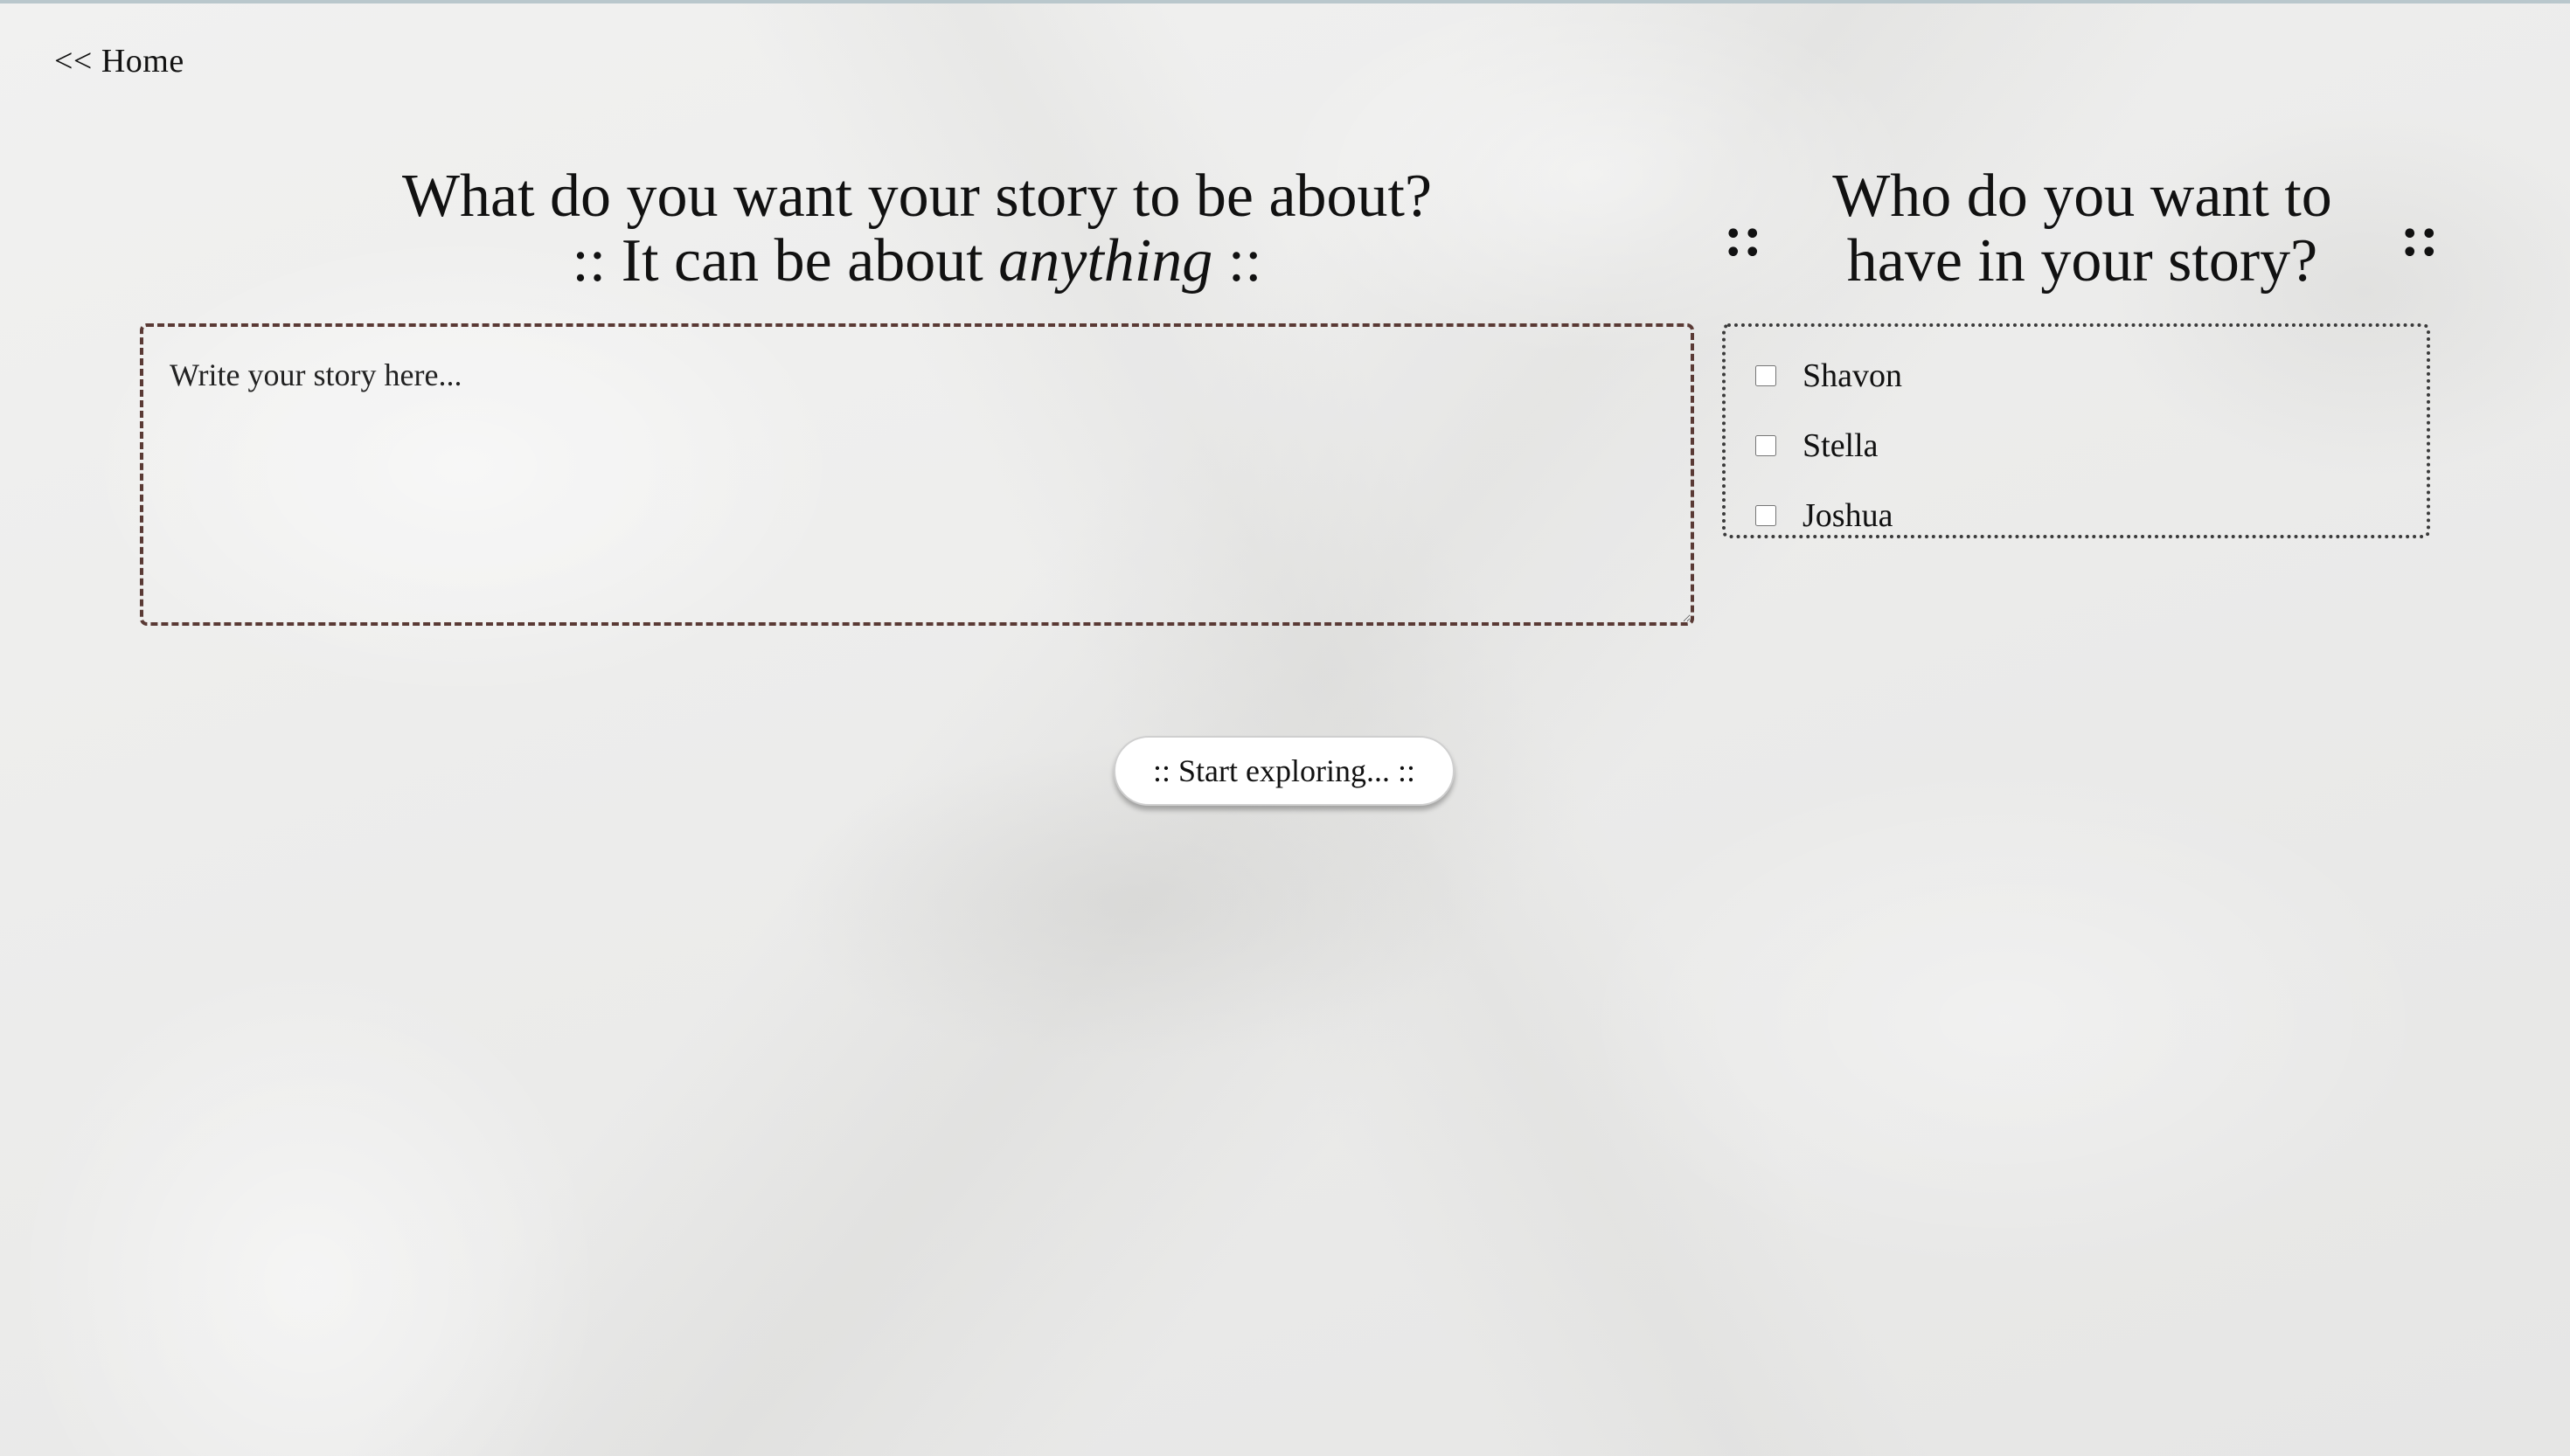  I want to click on story-textarea, so click(917, 474).